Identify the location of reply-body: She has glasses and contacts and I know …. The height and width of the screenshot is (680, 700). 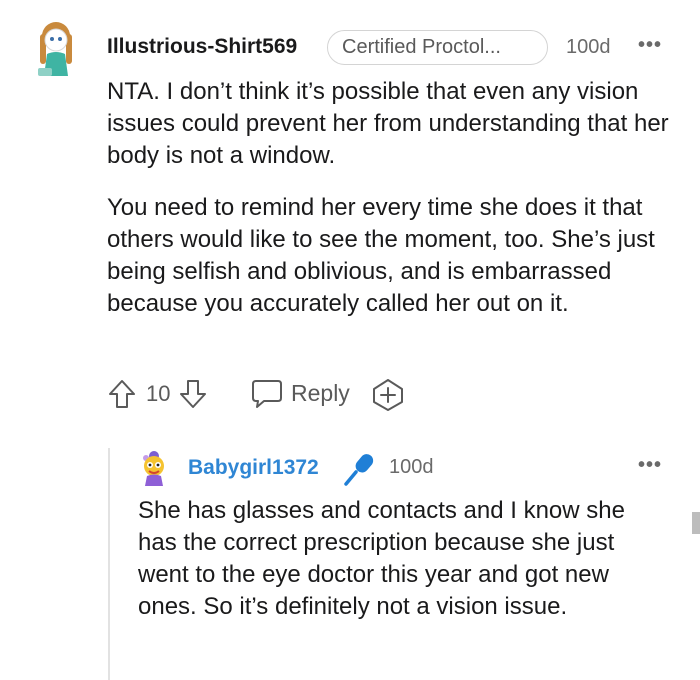
(381, 558).